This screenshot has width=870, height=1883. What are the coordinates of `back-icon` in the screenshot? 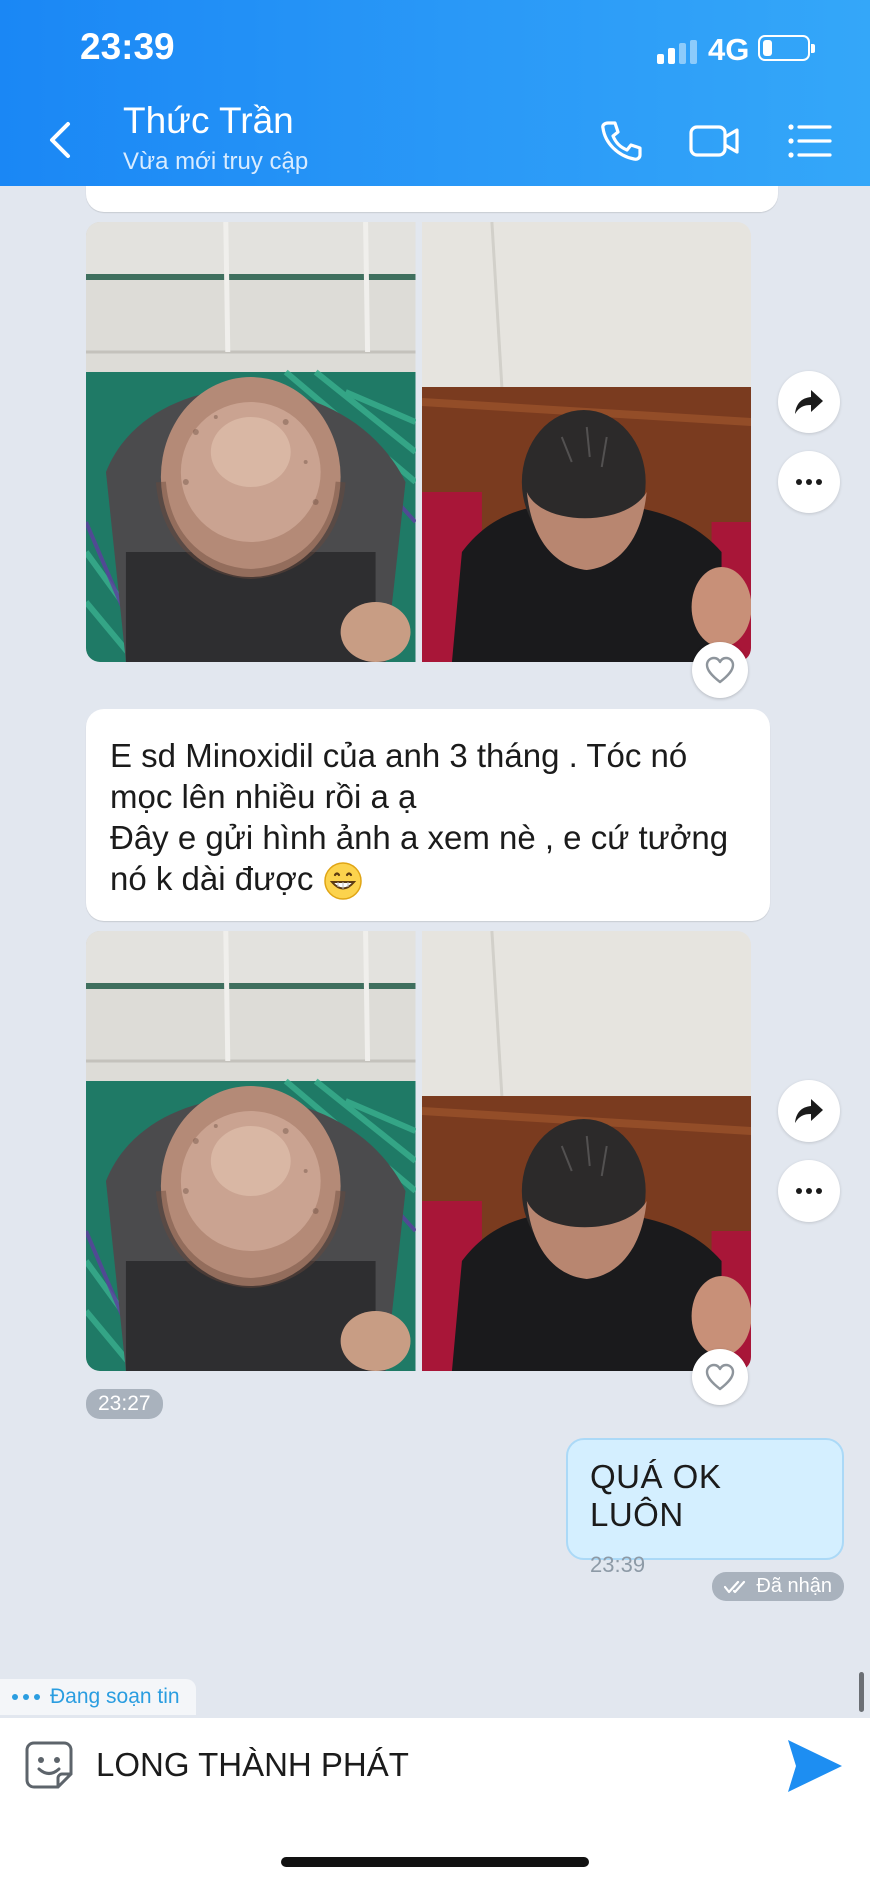 It's located at (60, 140).